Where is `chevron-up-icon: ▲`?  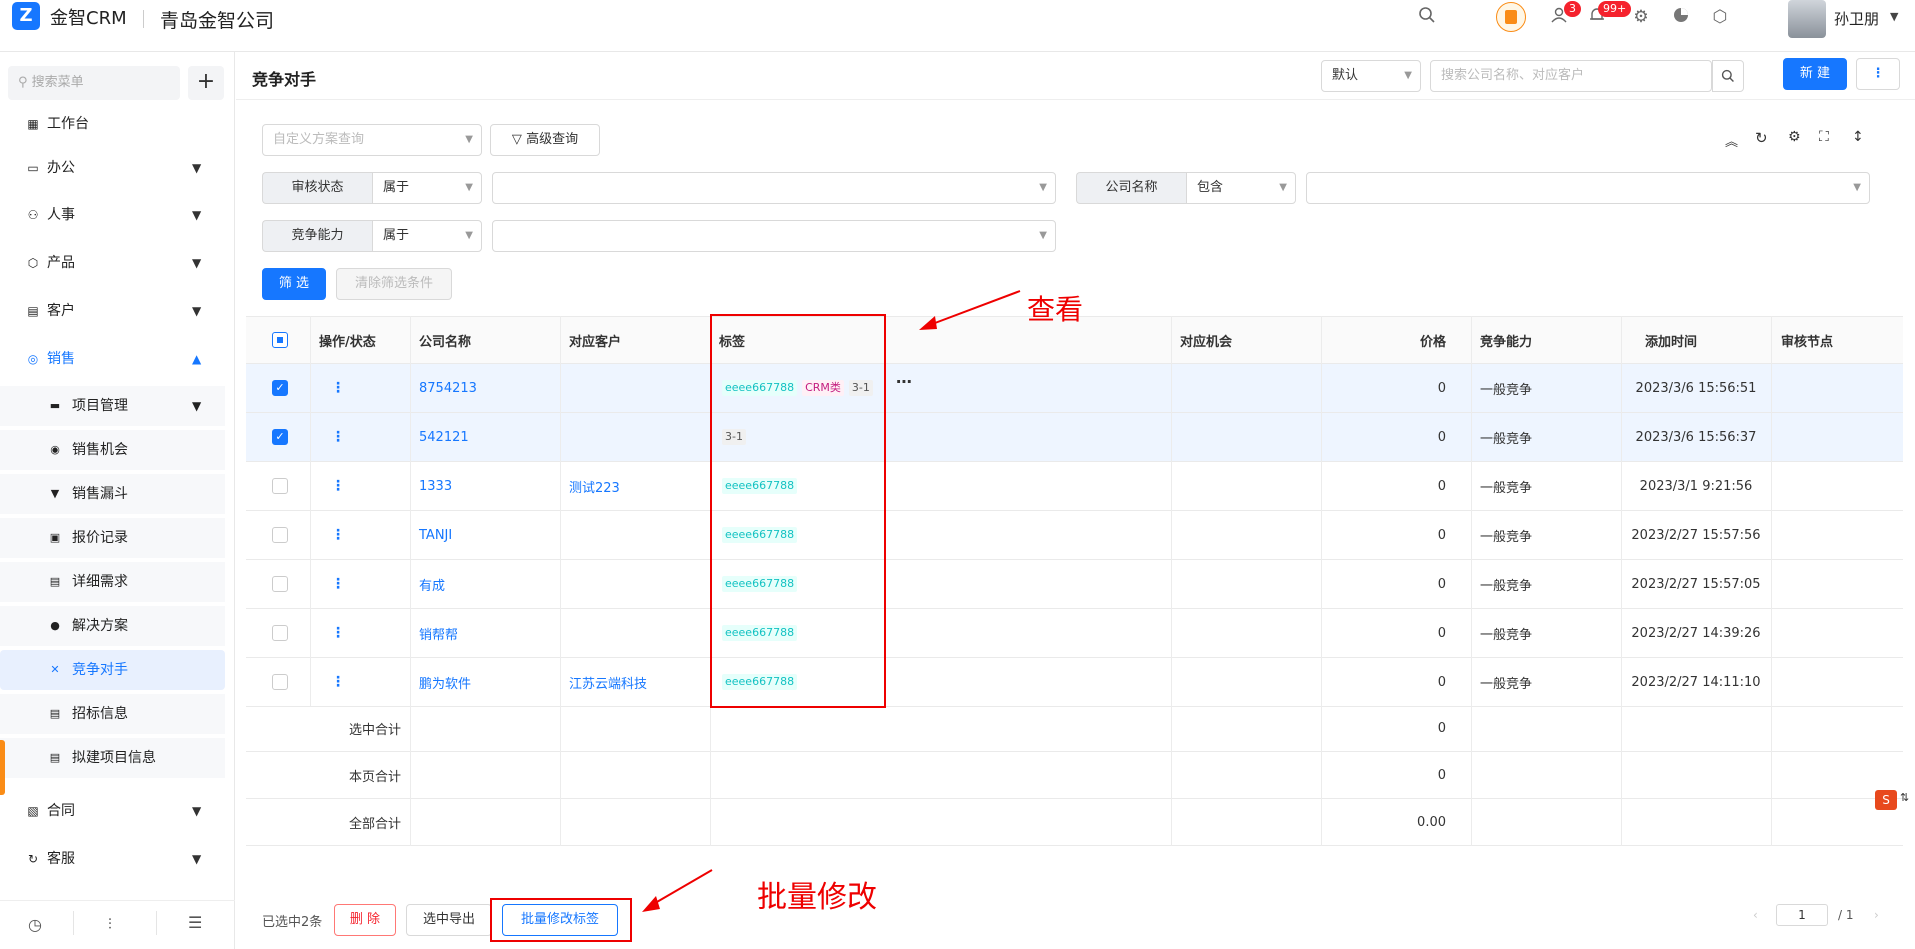 chevron-up-icon: ▲ is located at coordinates (197, 359).